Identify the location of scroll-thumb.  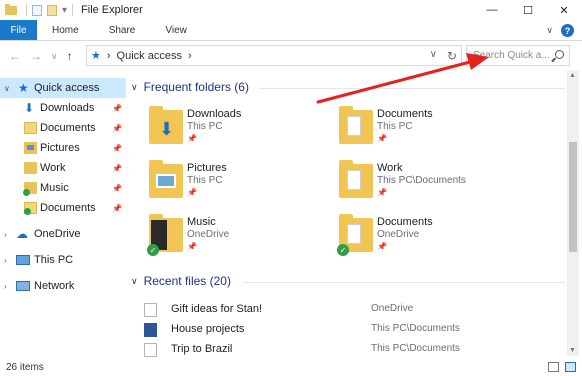
(573, 197).